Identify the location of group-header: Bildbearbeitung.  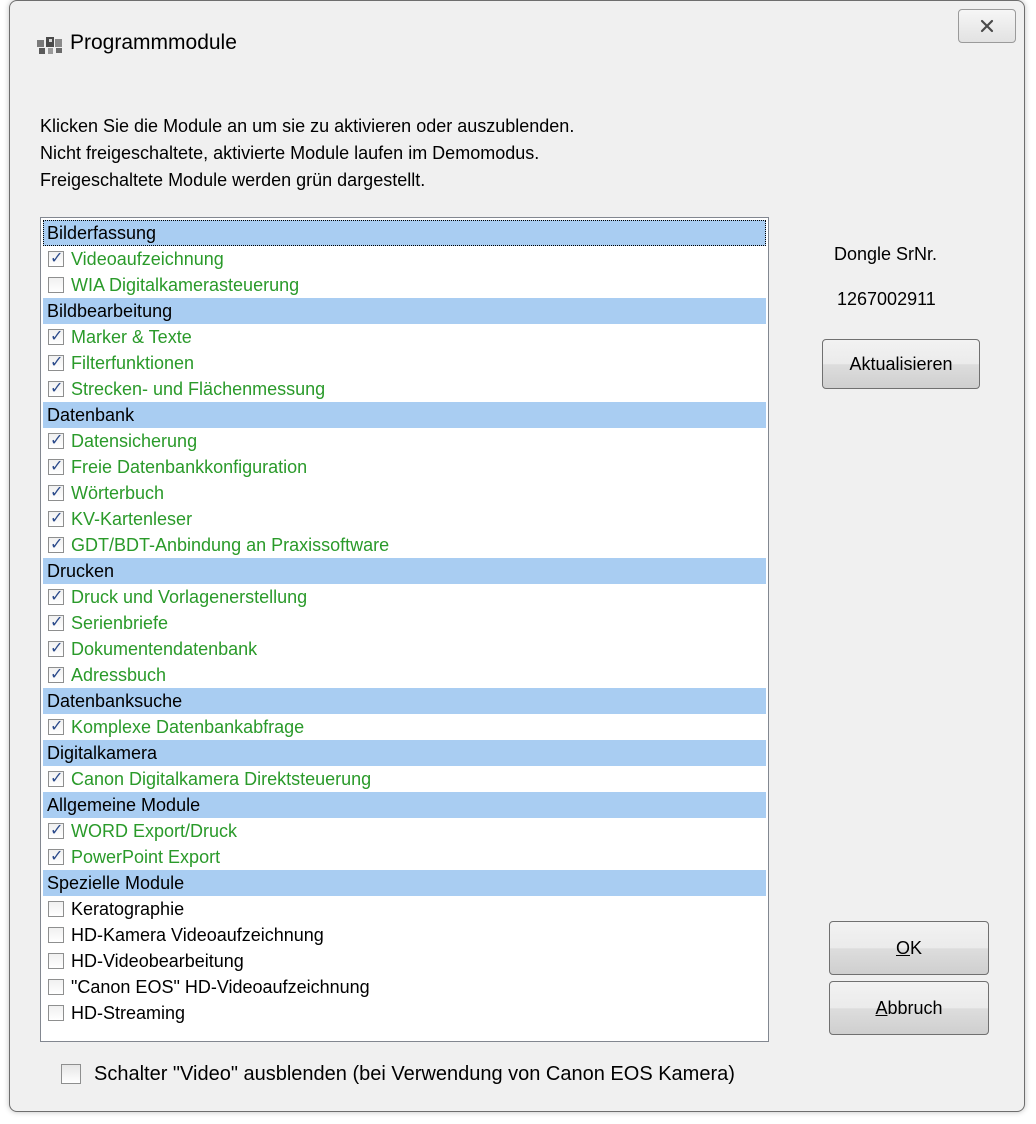
(404, 311).